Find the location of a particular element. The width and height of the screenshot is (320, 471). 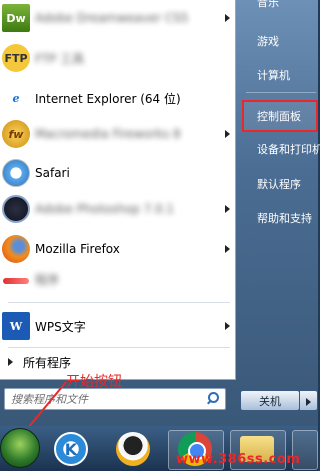

start-button is located at coordinates (20, 448).